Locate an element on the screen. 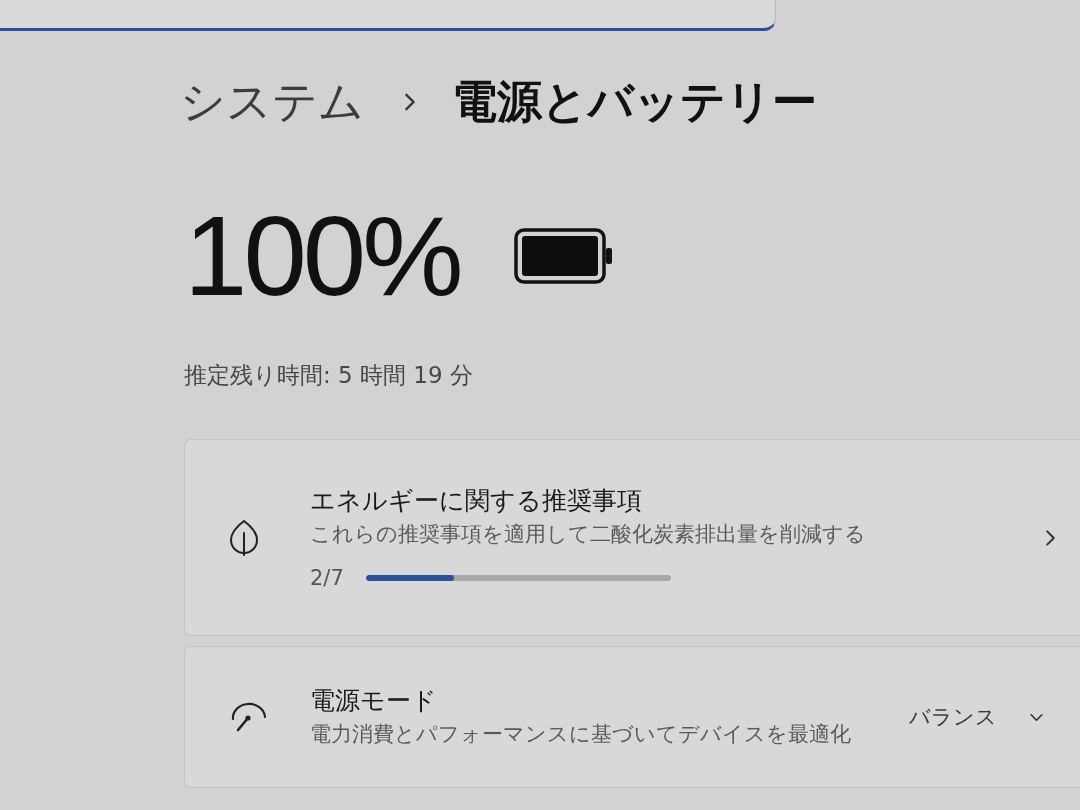 The width and height of the screenshot is (1080, 810). progress-label: 2/7 is located at coordinates (327, 578).